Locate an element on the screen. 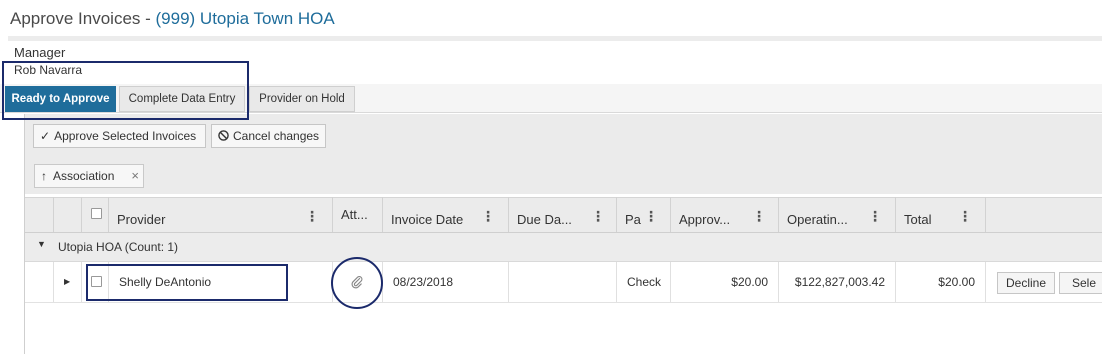  header-expand-cell is located at coordinates (67, 214).